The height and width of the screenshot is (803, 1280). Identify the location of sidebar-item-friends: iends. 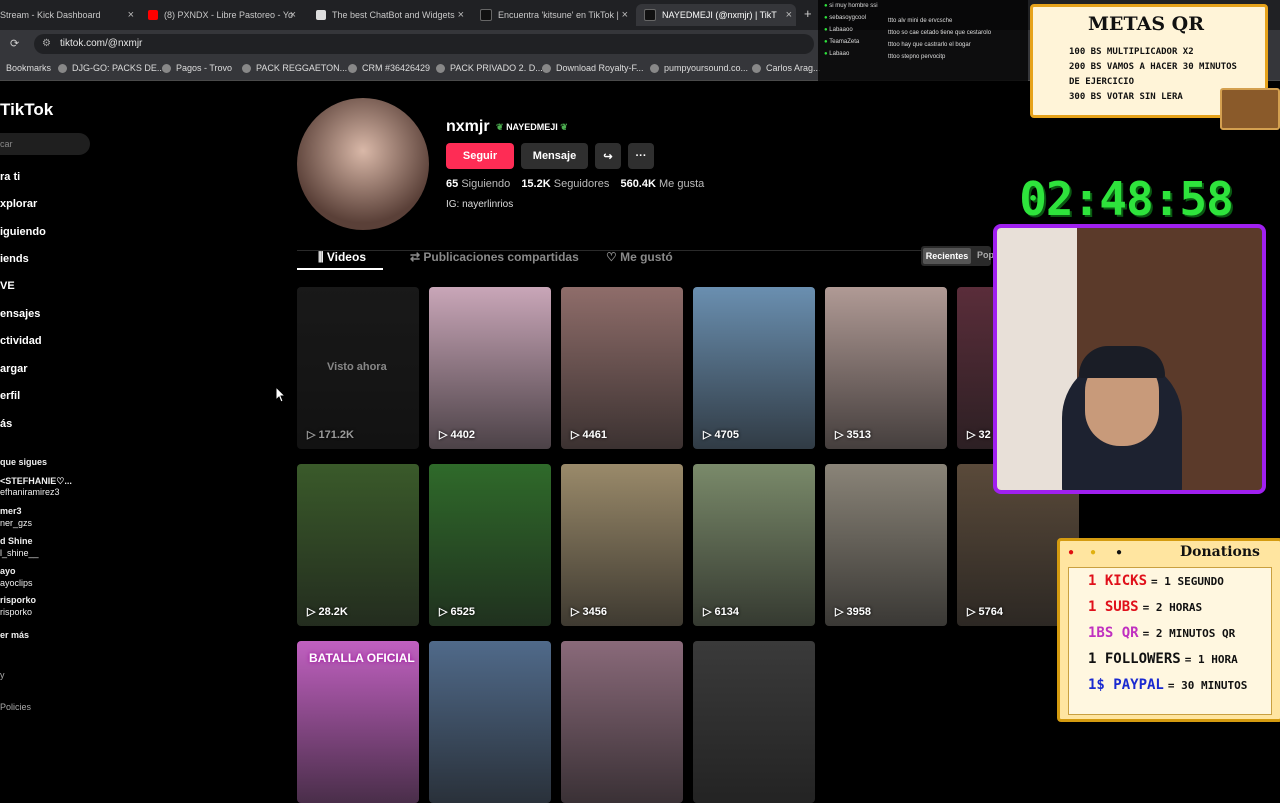
(14, 259).